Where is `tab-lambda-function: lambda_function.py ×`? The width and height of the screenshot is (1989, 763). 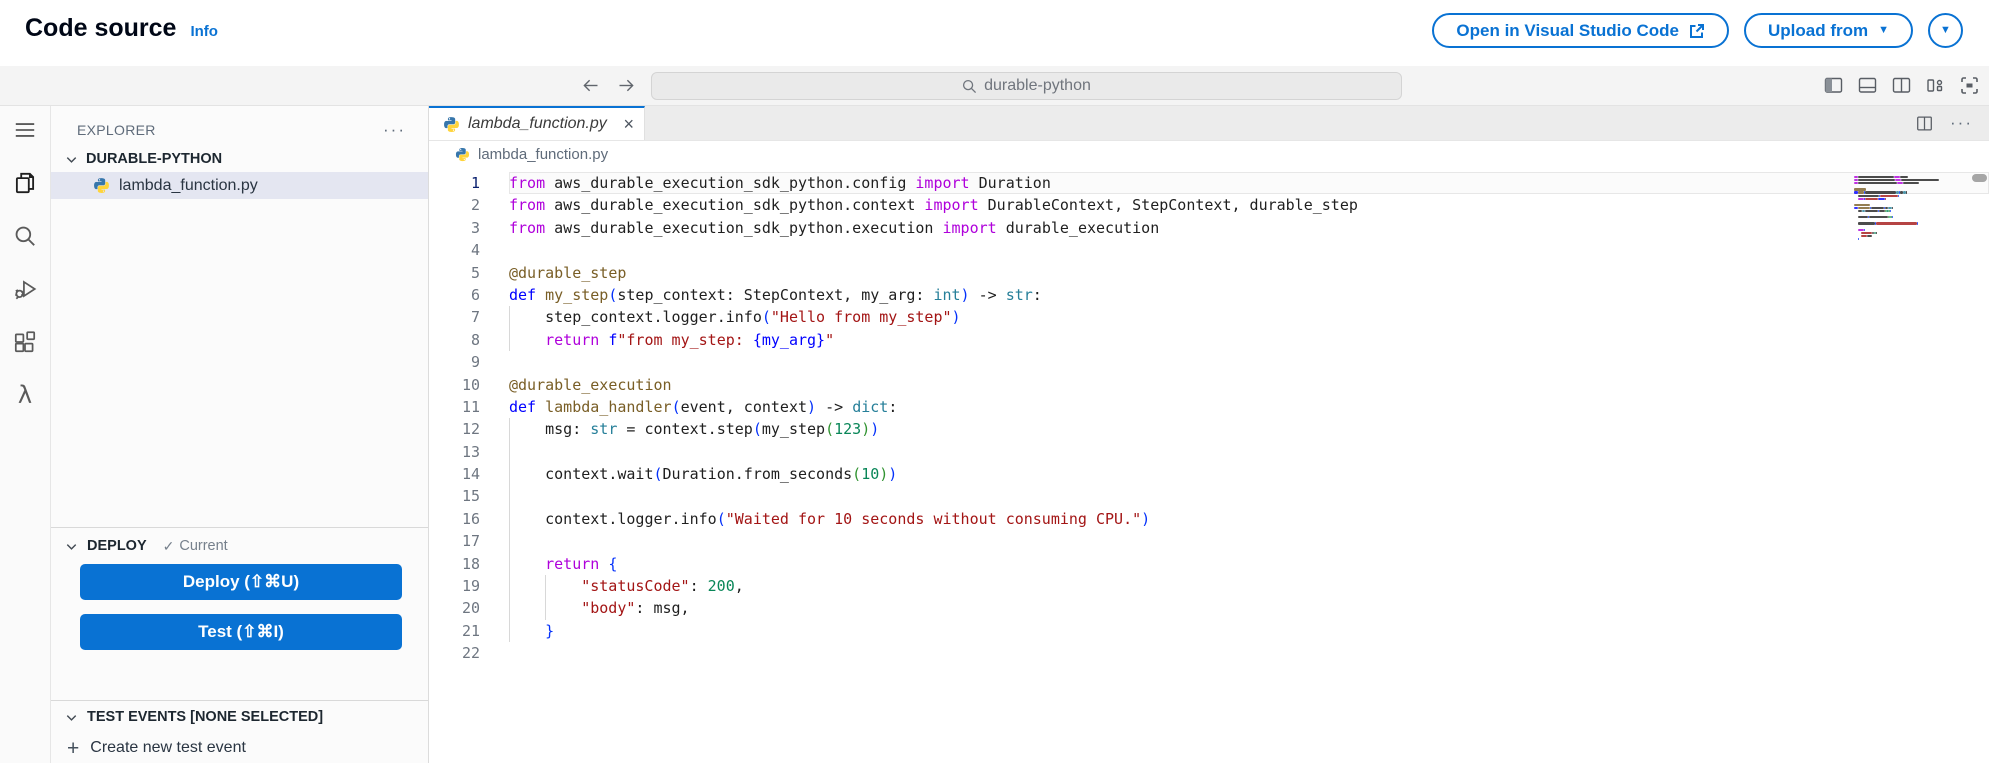 tab-lambda-function: lambda_function.py × is located at coordinates (537, 123).